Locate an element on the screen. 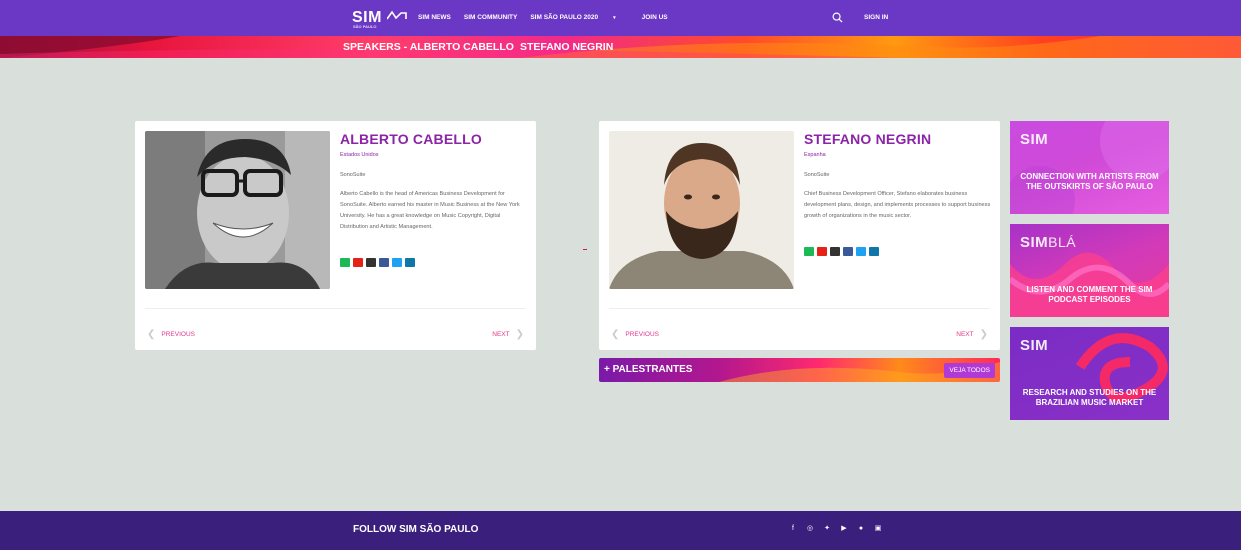 This screenshot has width=1241, height=550. sign-in-link: SIGN IN is located at coordinates (876, 17).